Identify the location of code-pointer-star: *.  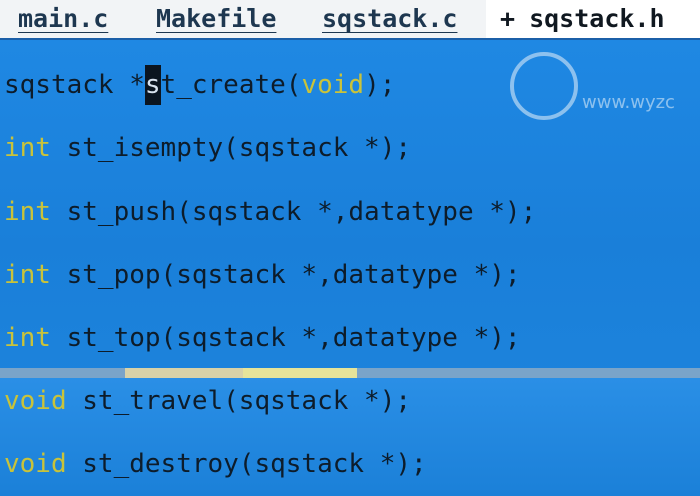
(137, 85).